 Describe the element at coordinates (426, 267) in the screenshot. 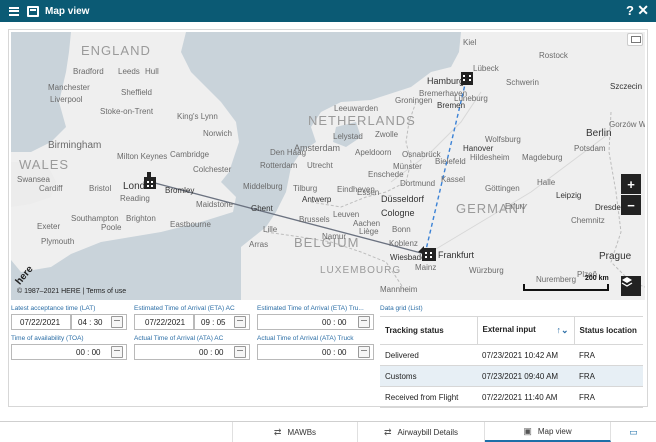

I see `city-label: Mainz` at that location.